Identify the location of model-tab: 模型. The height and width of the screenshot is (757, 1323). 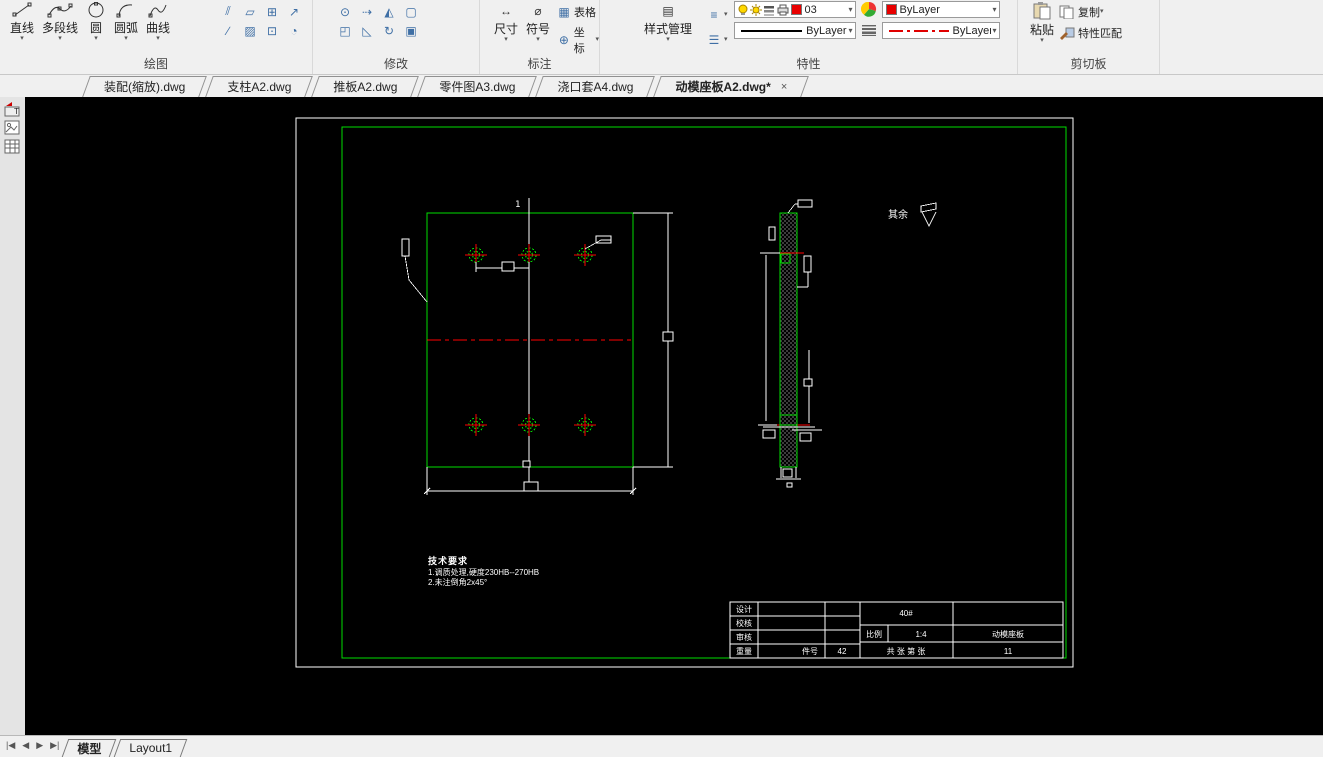
(89, 748).